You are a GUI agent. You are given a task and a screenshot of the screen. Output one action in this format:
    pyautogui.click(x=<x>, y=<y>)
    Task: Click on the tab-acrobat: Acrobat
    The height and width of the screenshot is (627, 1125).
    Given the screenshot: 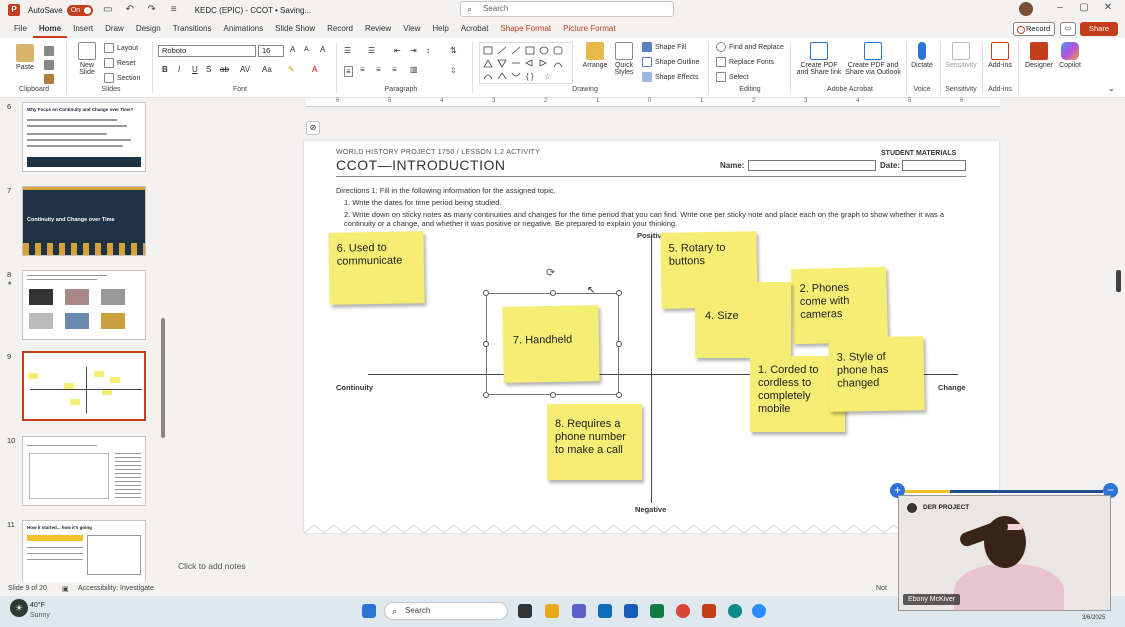 What is the action you would take?
    pyautogui.click(x=475, y=29)
    